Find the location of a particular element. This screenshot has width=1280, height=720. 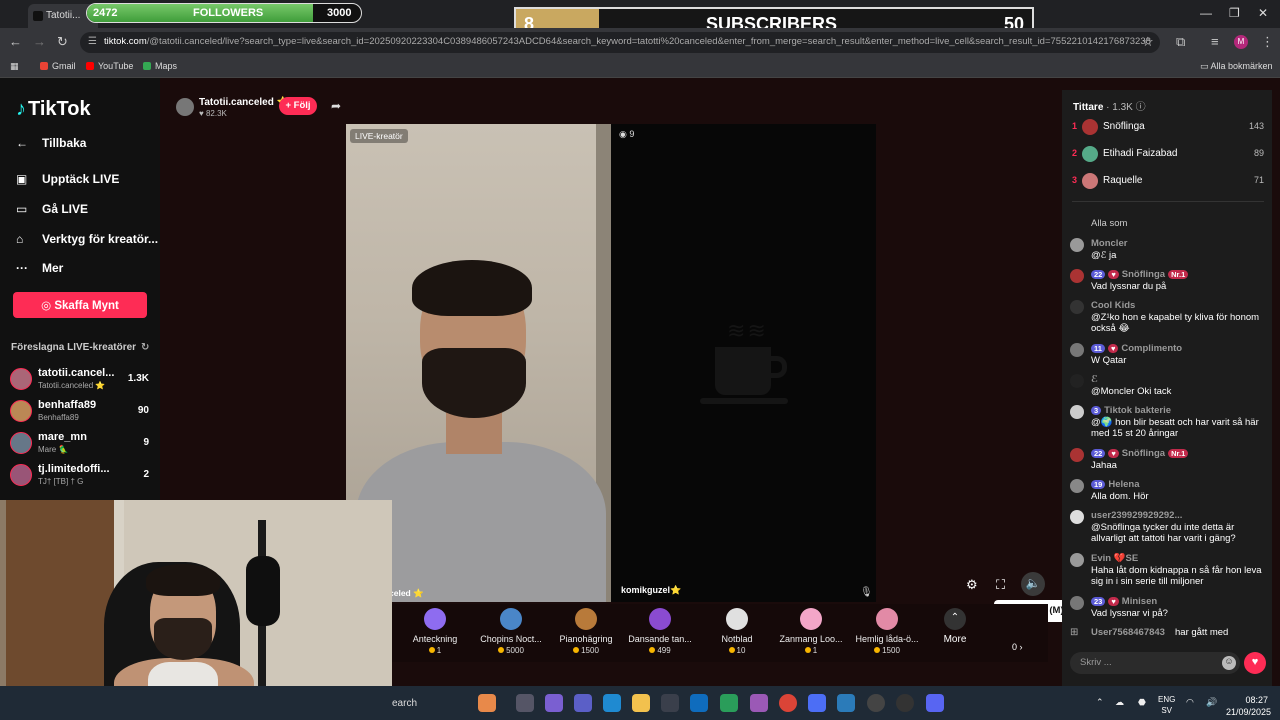

share-icon: ➦ is located at coordinates (336, 106).